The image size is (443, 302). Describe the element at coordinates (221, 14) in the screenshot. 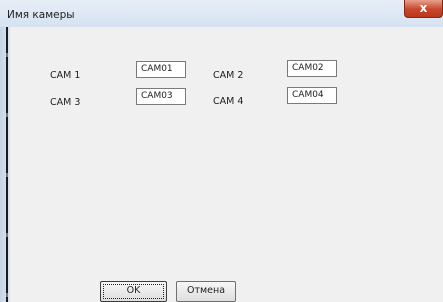

I see `title-bar: Имя камеры x` at that location.